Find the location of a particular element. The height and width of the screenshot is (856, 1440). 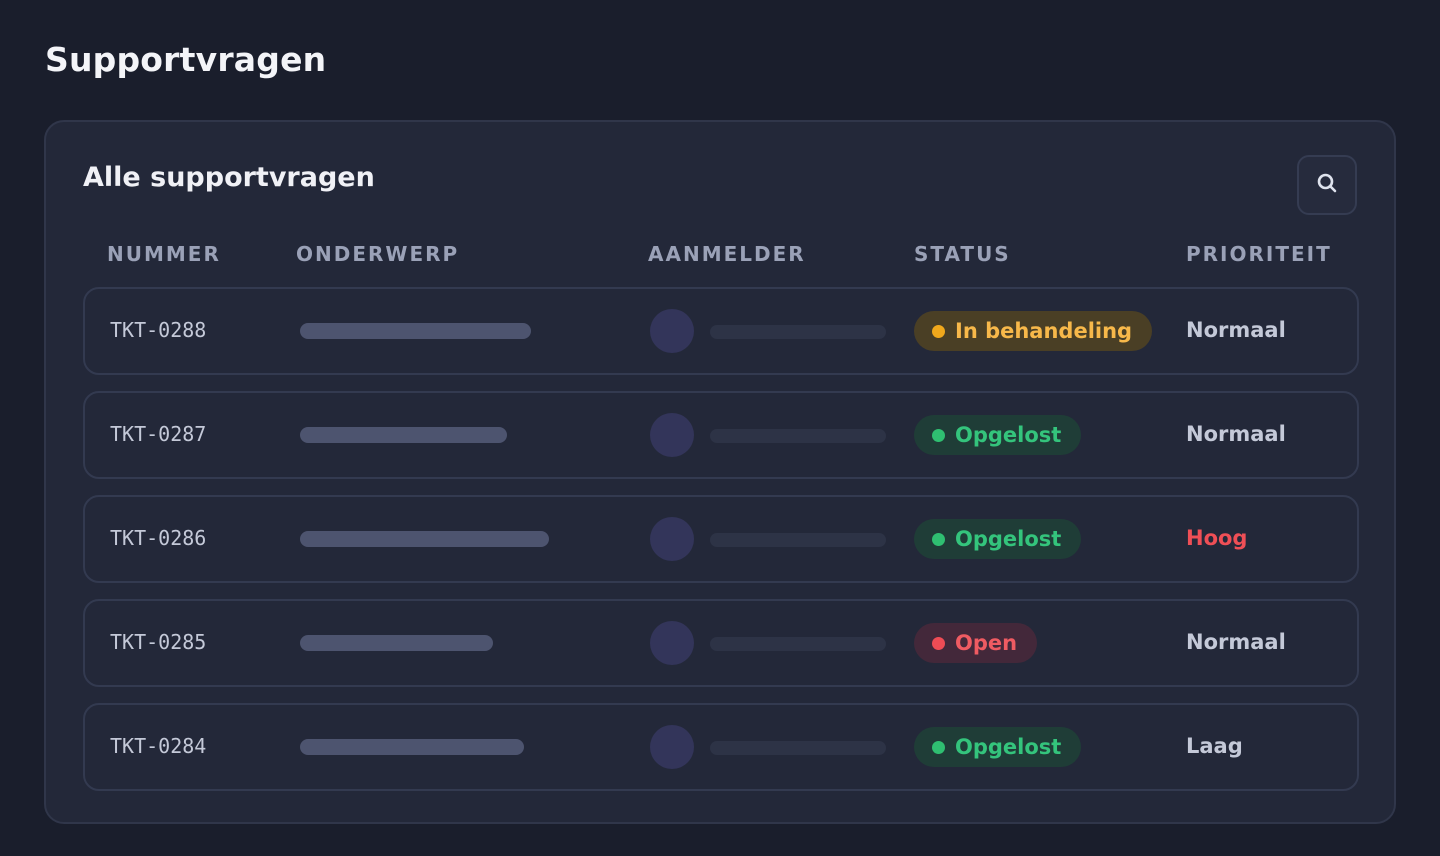

ticket-row: TKT-0288 In behandeling Normaal is located at coordinates (721, 331).